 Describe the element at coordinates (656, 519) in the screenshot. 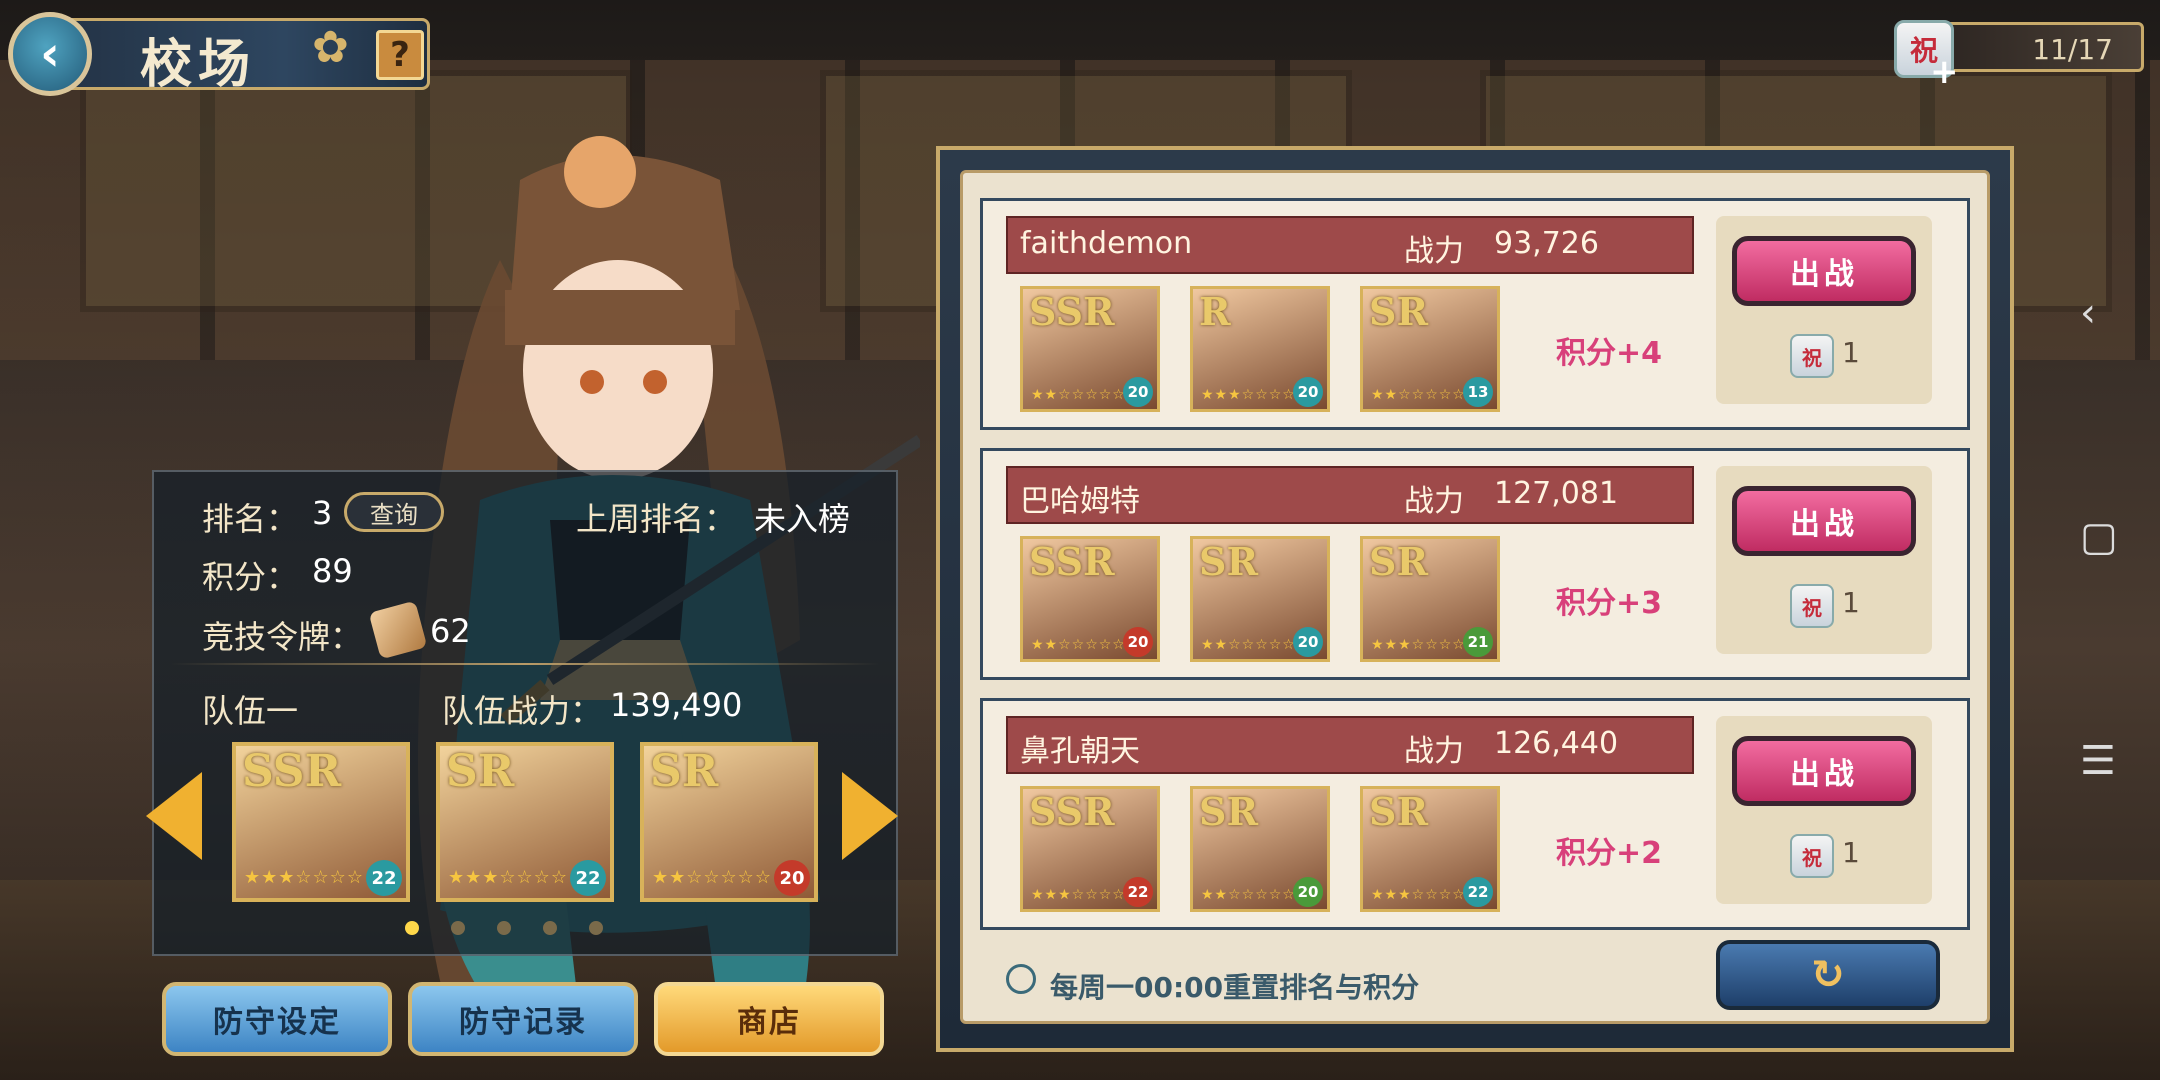

I see `last-week-rank-label: 上周排名：` at that location.